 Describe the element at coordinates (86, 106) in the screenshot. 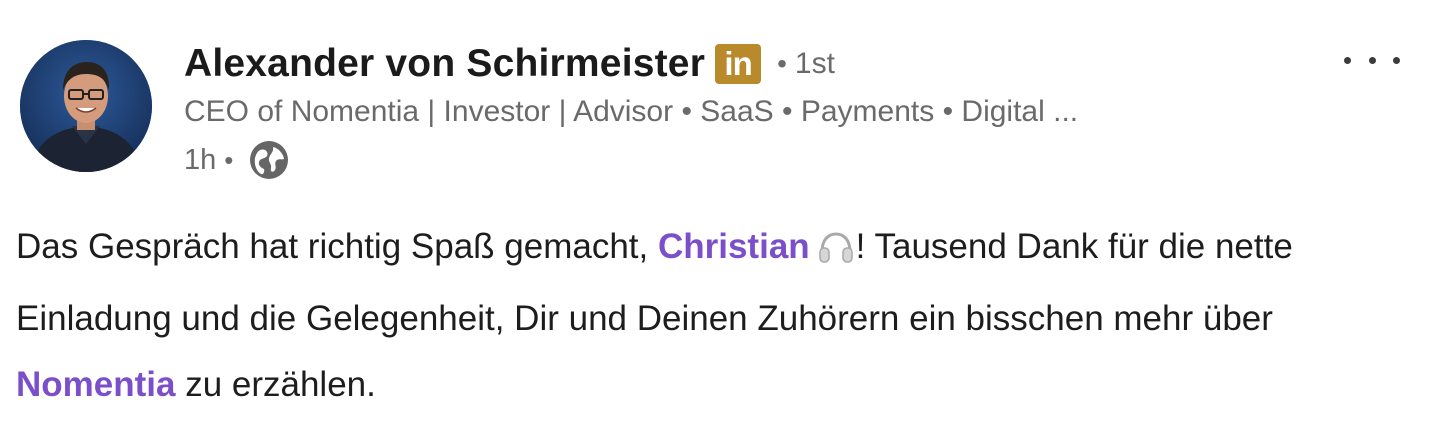

I see `author-avatar` at that location.